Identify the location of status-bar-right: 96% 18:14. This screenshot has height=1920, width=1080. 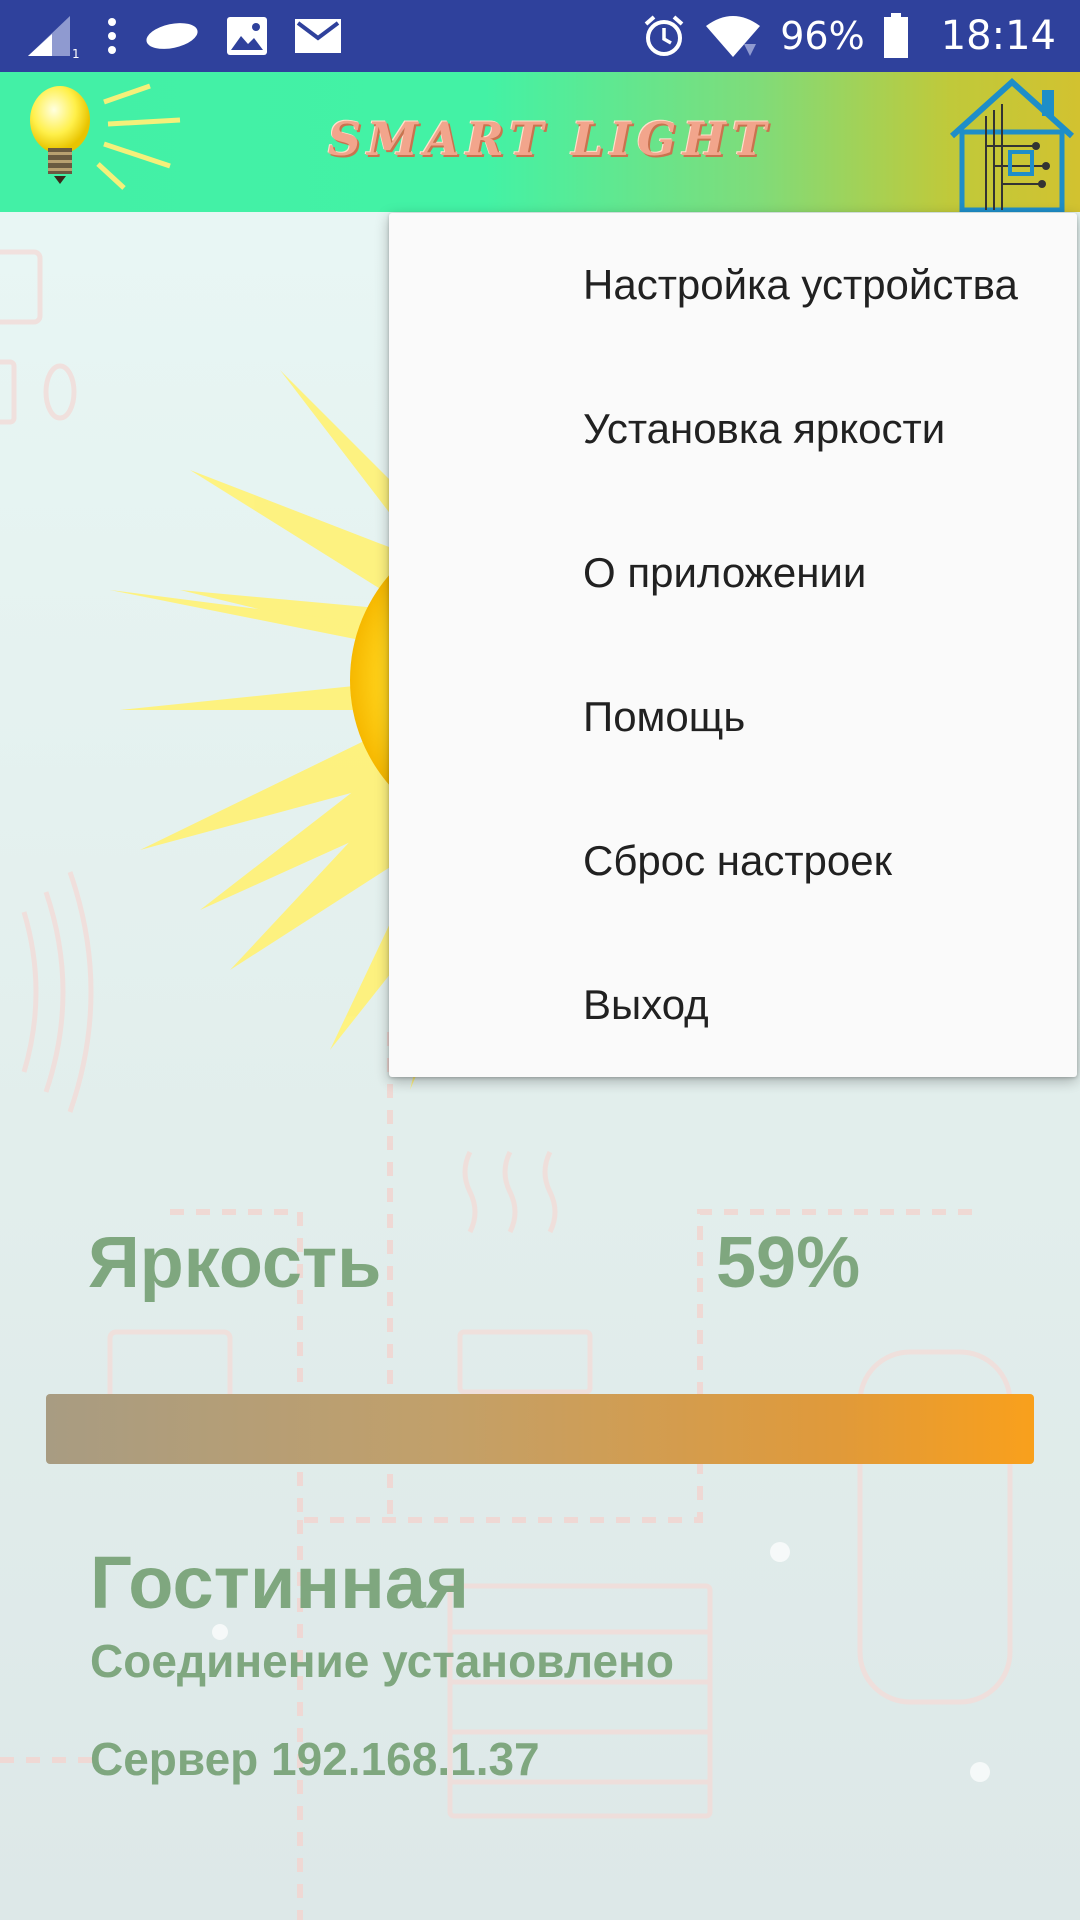
(849, 36).